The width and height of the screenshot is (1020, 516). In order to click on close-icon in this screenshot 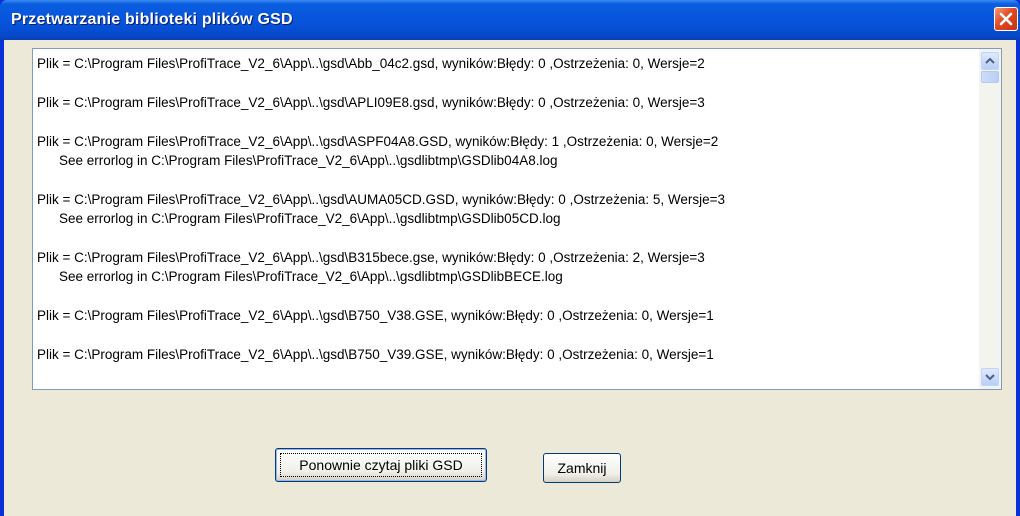, I will do `click(1006, 19)`.